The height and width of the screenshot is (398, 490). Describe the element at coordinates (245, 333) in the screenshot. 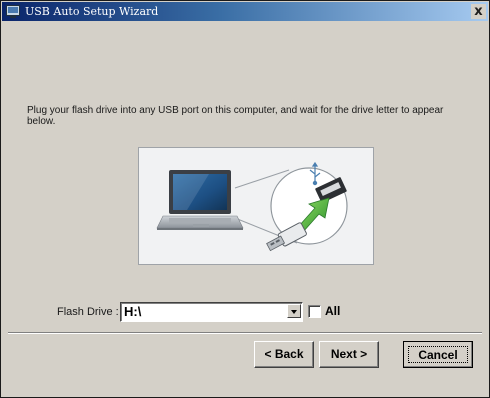

I see `separator` at that location.